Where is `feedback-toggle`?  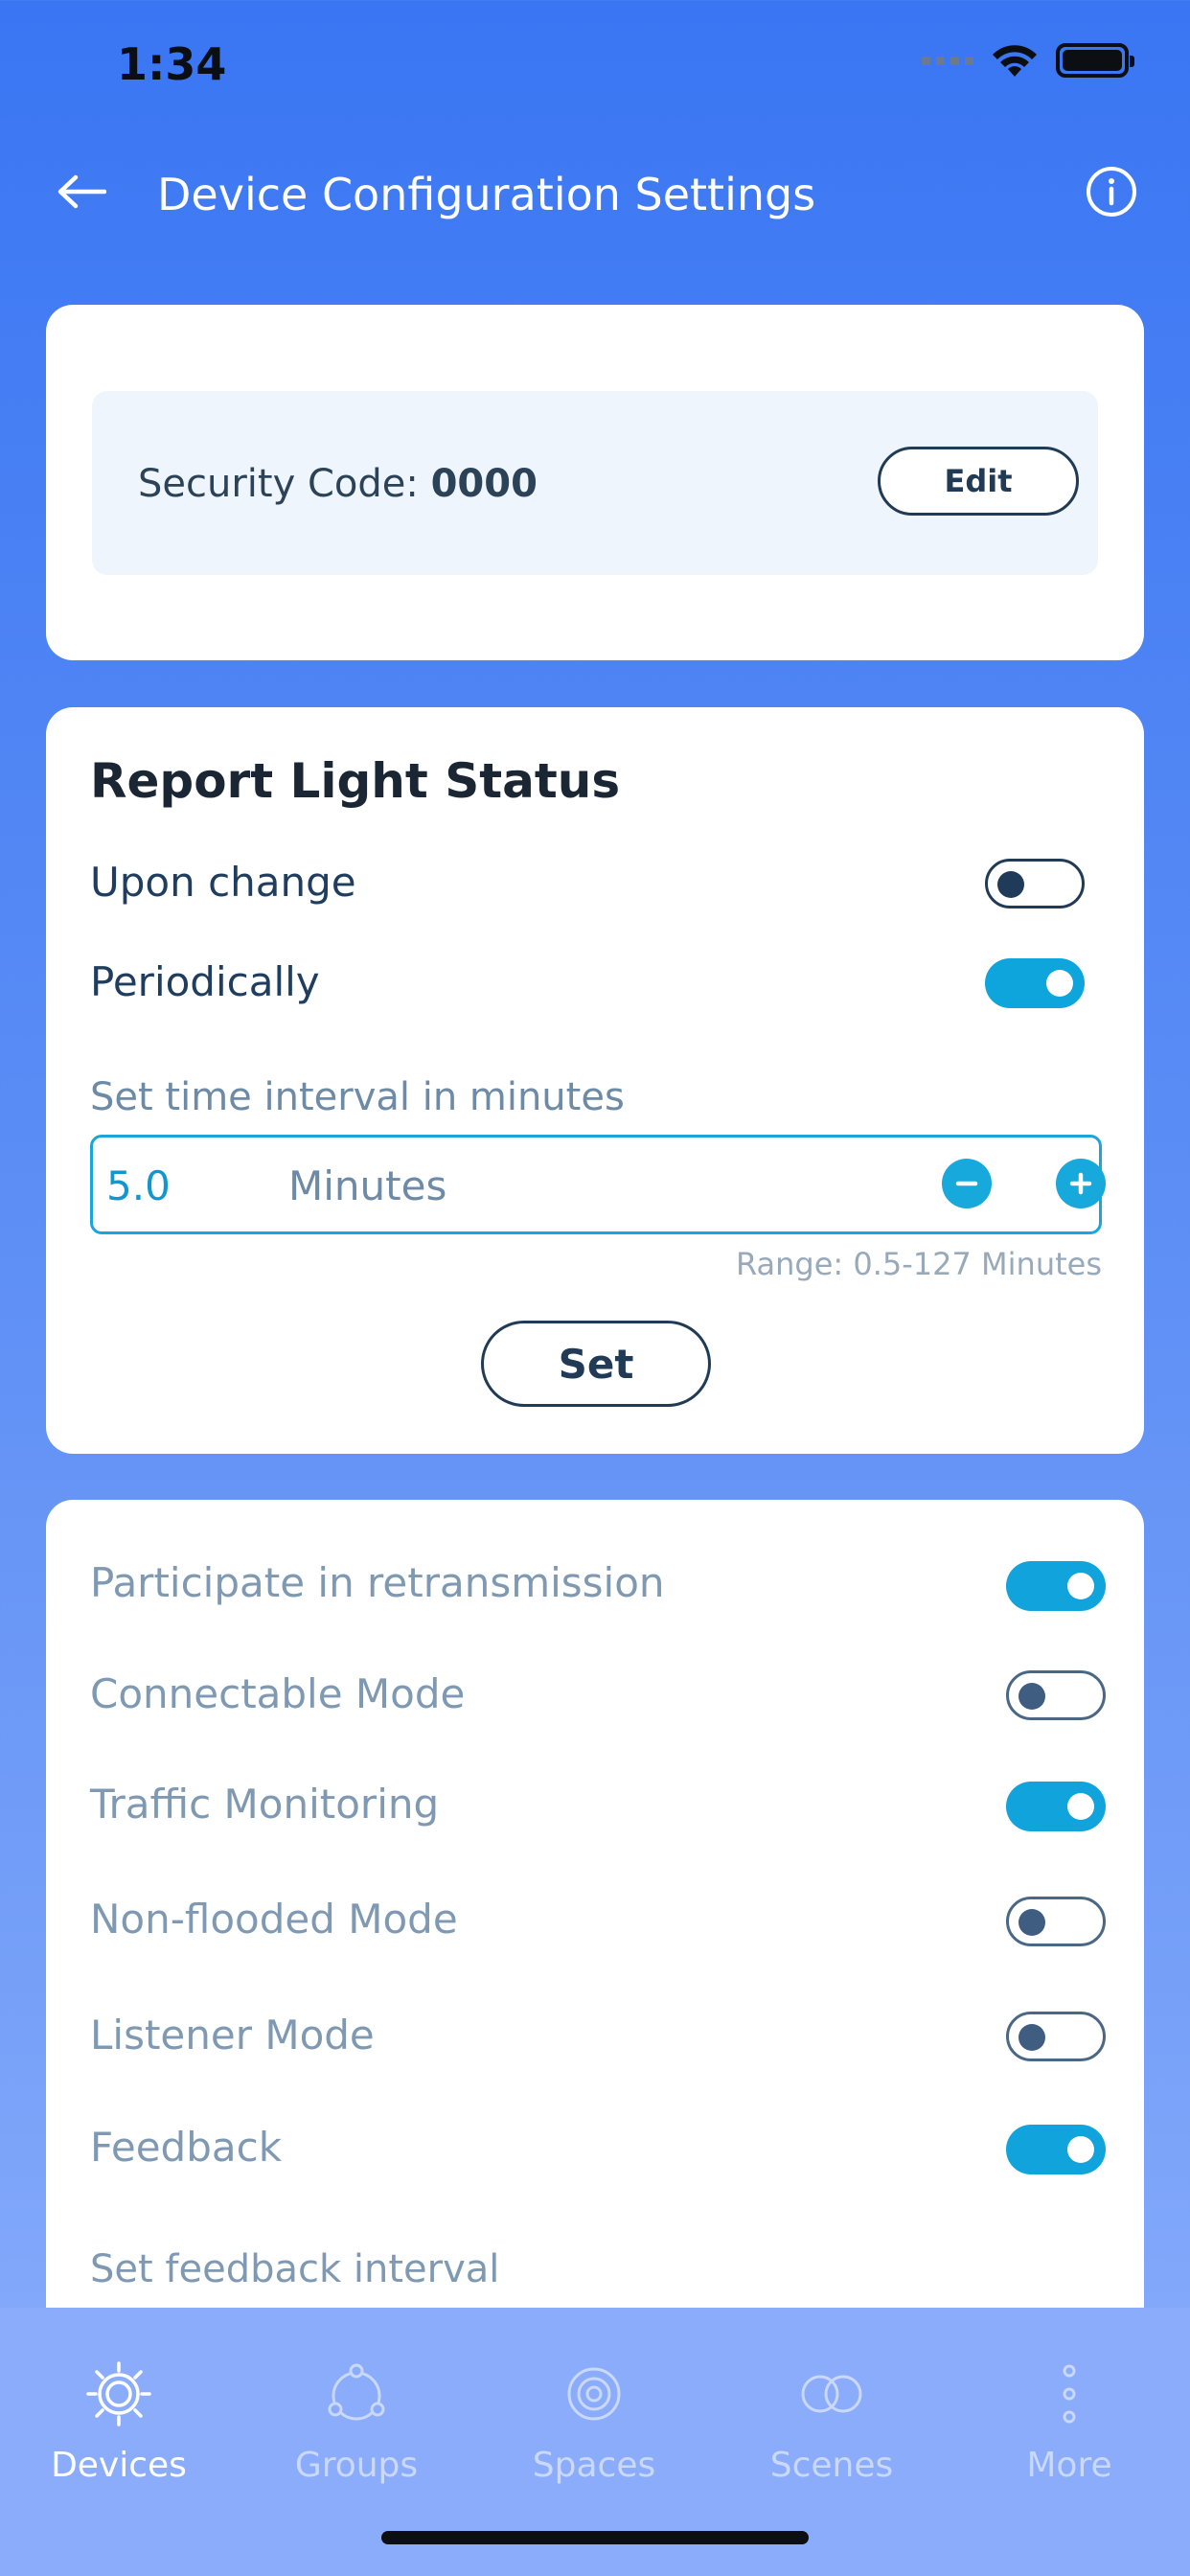
feedback-toggle is located at coordinates (1056, 2149).